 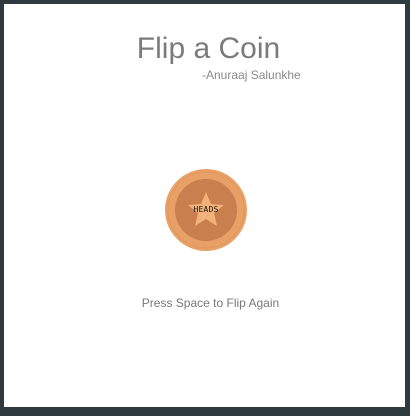 I want to click on coin: HEADS, so click(x=206, y=210).